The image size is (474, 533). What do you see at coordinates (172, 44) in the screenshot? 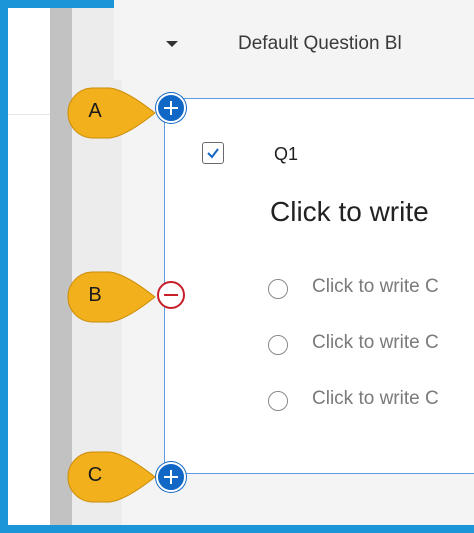
I see `caret-down-icon` at bounding box center [172, 44].